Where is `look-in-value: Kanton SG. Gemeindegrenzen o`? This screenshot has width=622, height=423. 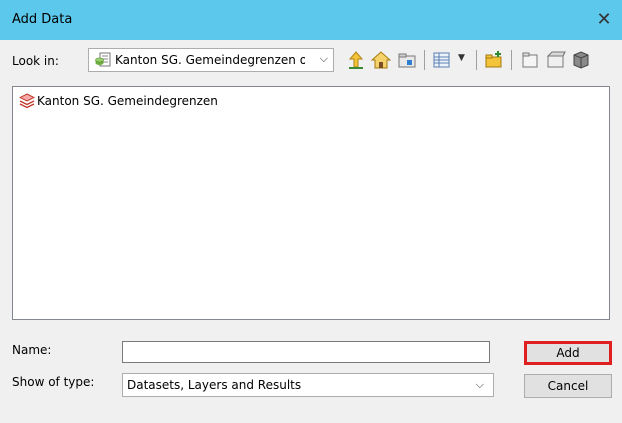
look-in-value: Kanton SG. Gemeindegrenzen o is located at coordinates (210, 60).